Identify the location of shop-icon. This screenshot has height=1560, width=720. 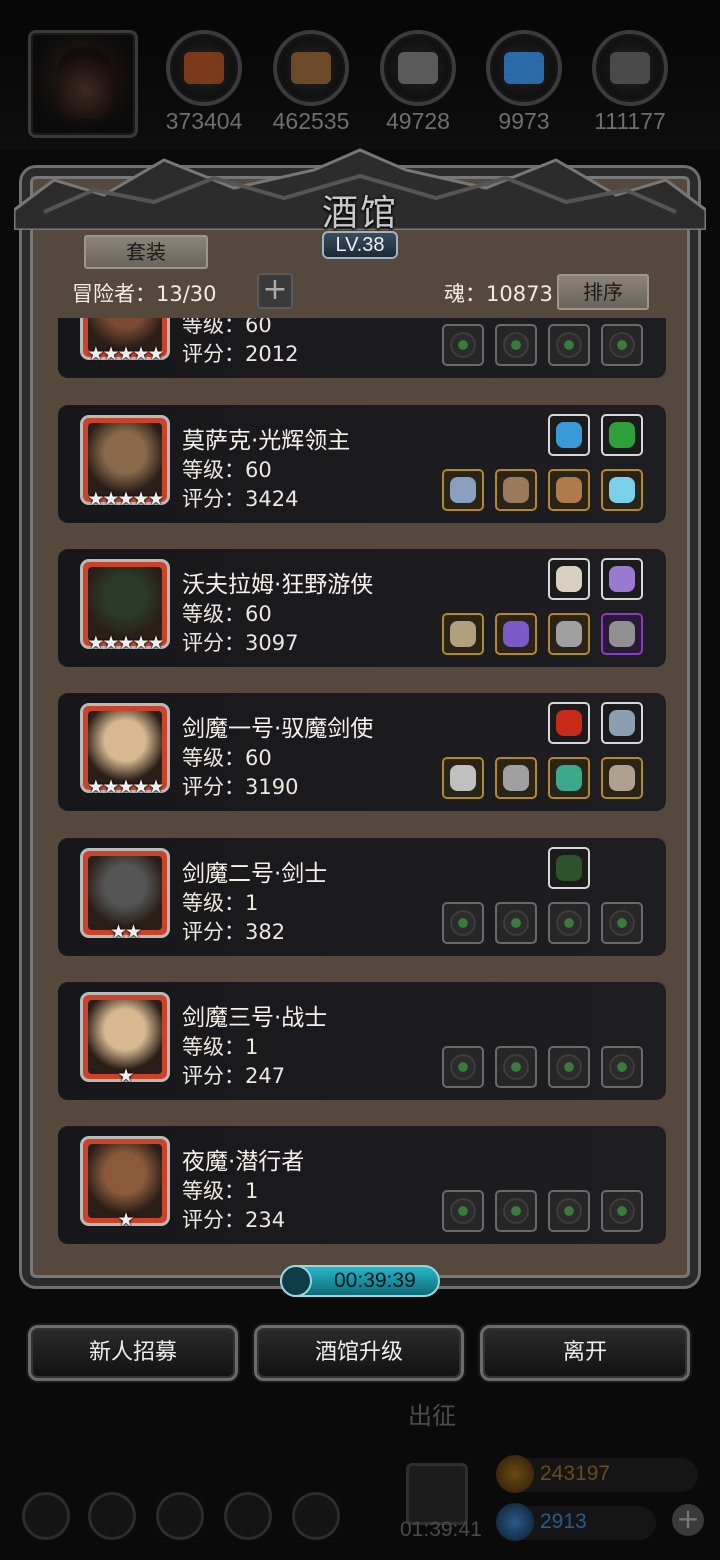
(316, 1516).